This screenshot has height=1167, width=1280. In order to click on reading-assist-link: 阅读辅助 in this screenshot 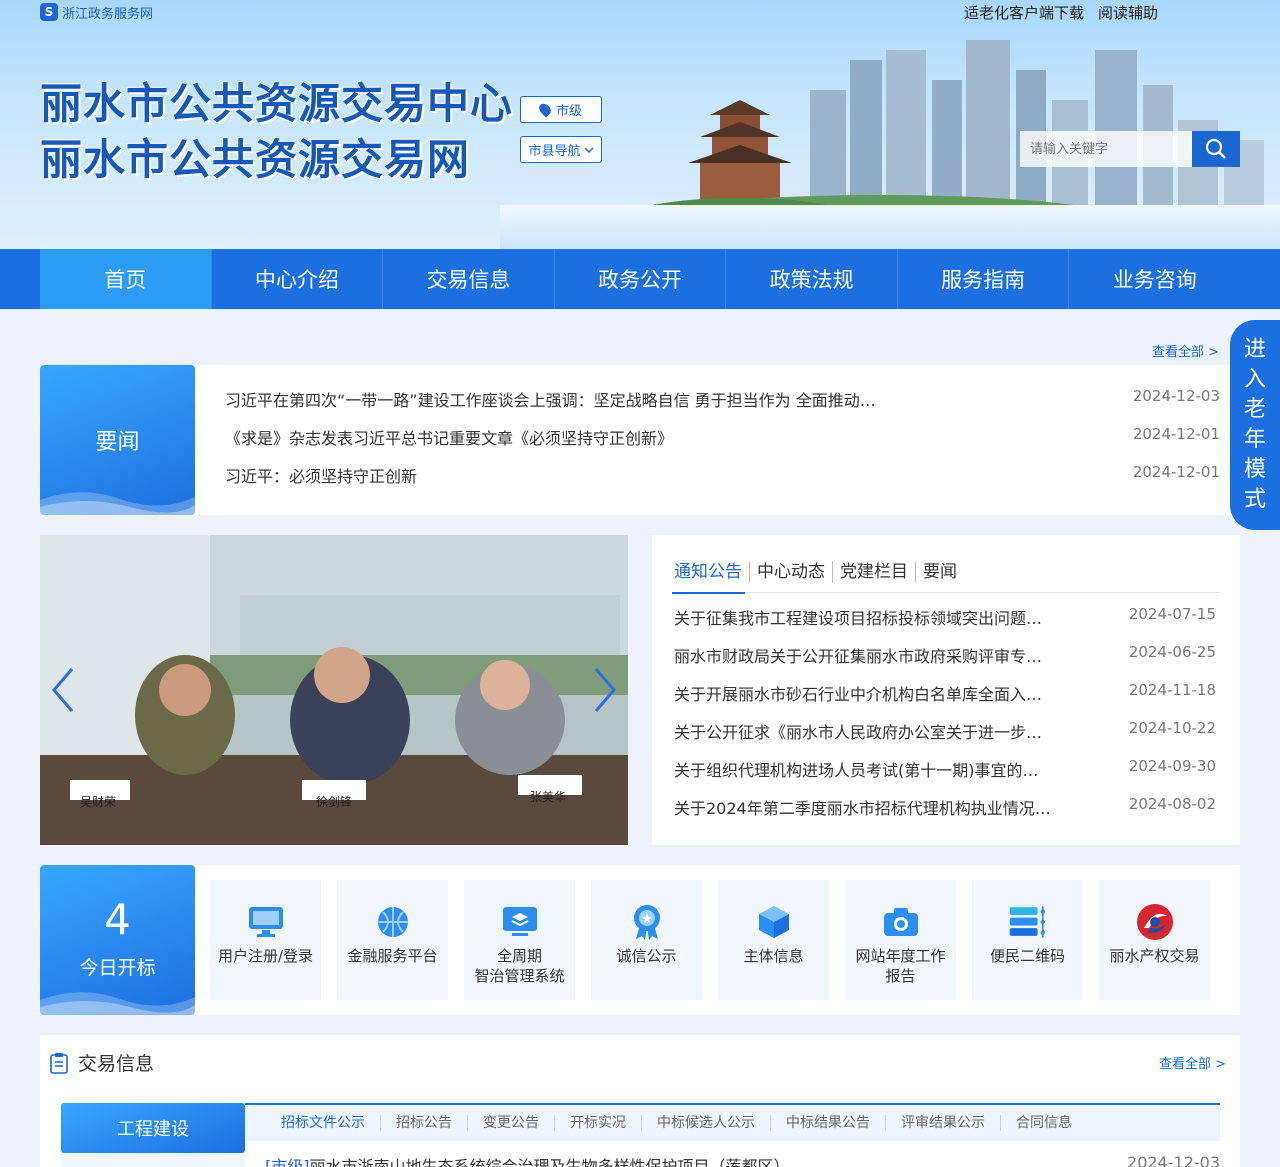, I will do `click(1128, 12)`.